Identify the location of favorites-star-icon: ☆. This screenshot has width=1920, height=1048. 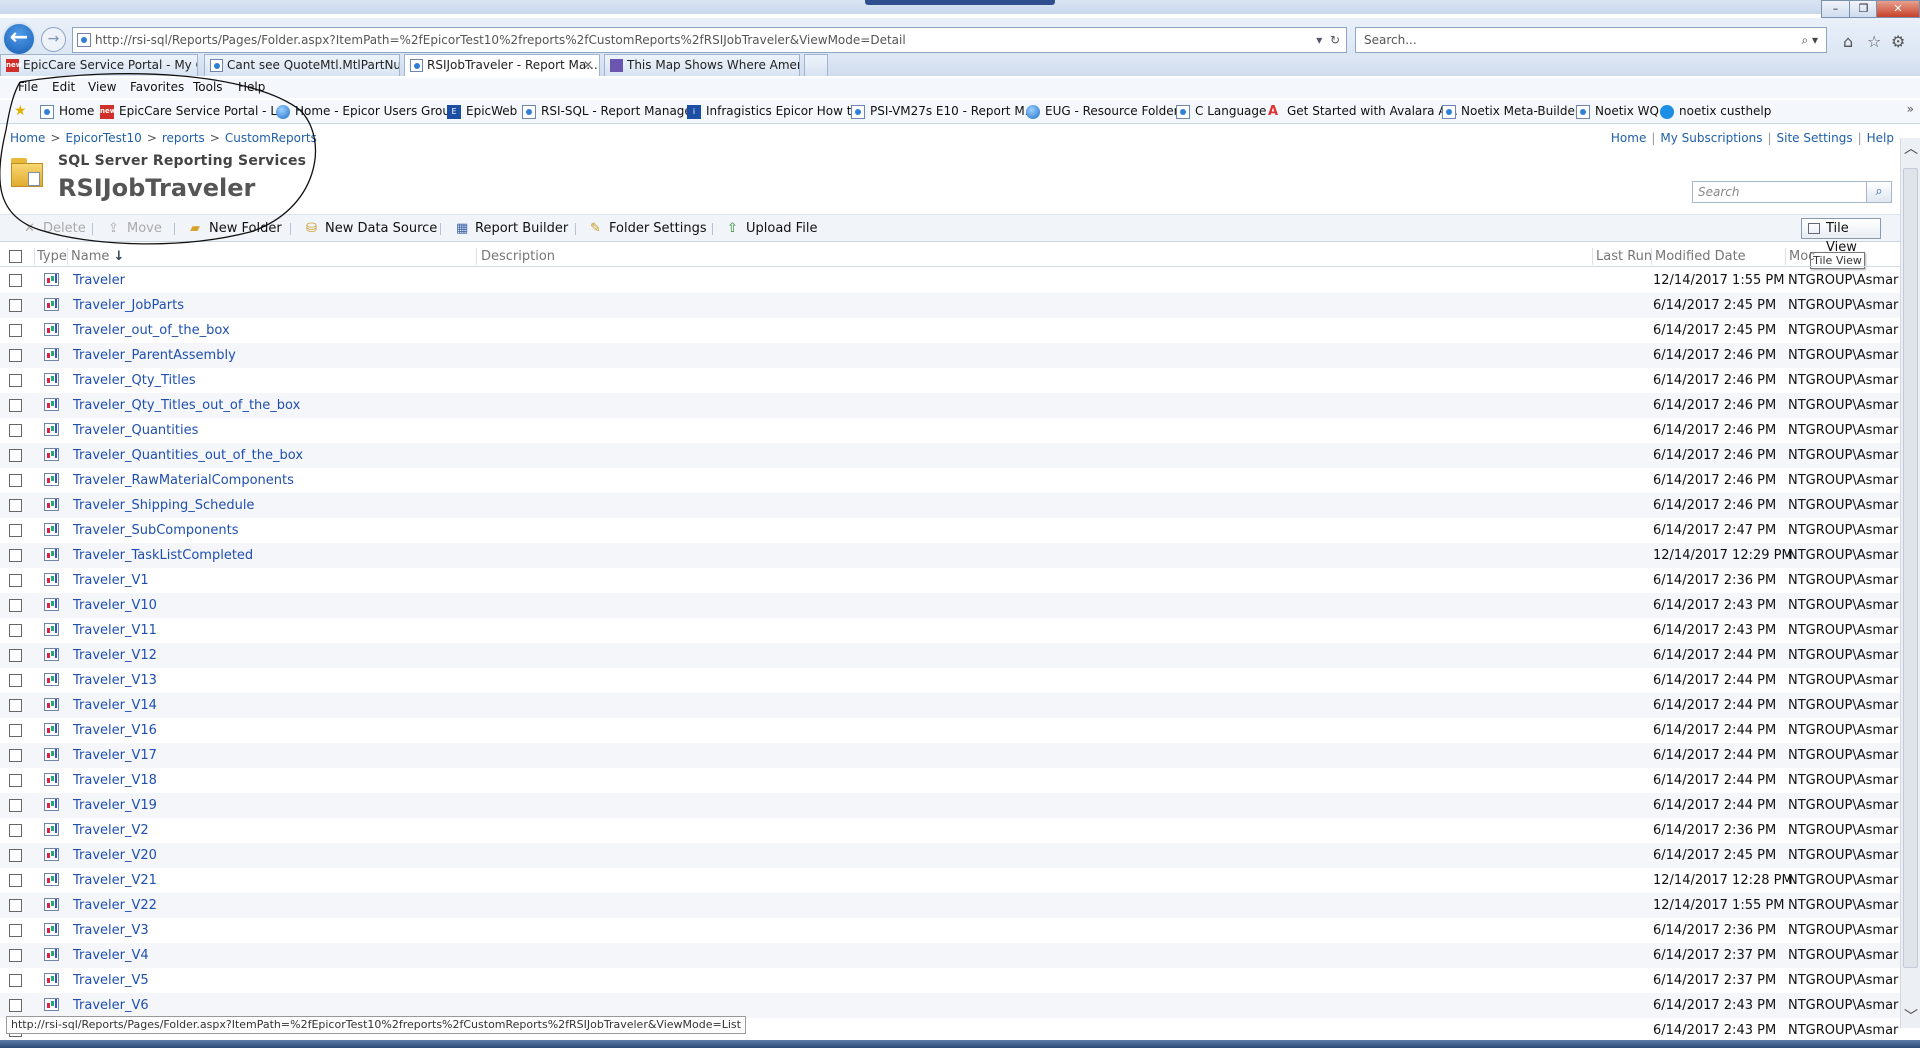
(1874, 41).